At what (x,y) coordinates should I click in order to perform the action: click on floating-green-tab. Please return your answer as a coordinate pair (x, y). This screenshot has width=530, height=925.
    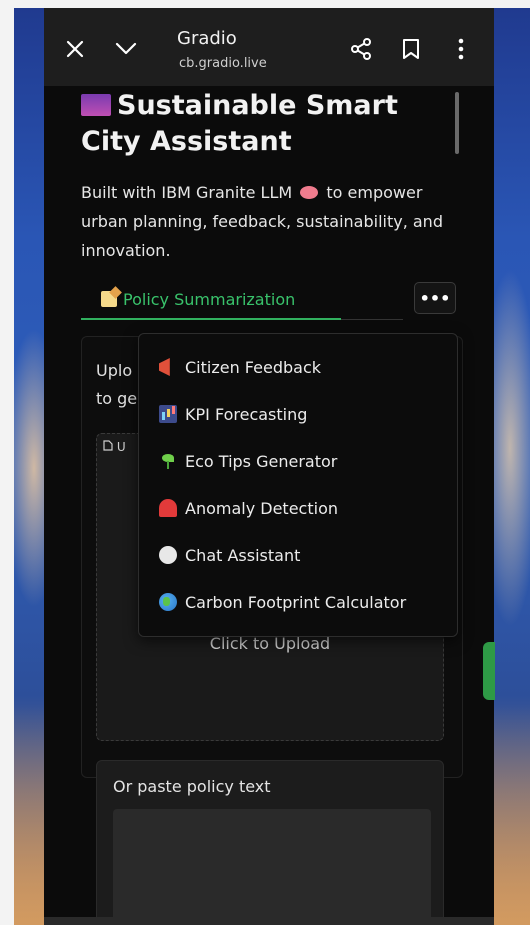
    Looking at the image, I should click on (489, 671).